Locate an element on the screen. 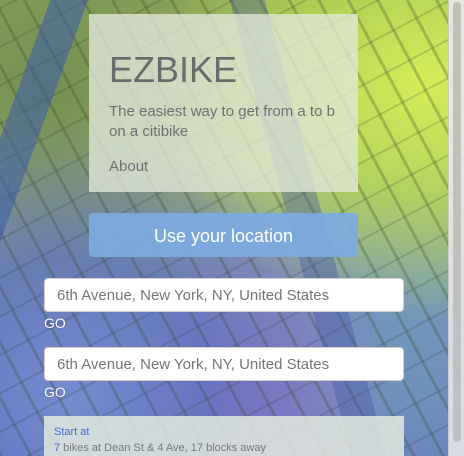  page-scrollbar is located at coordinates (456, 228).